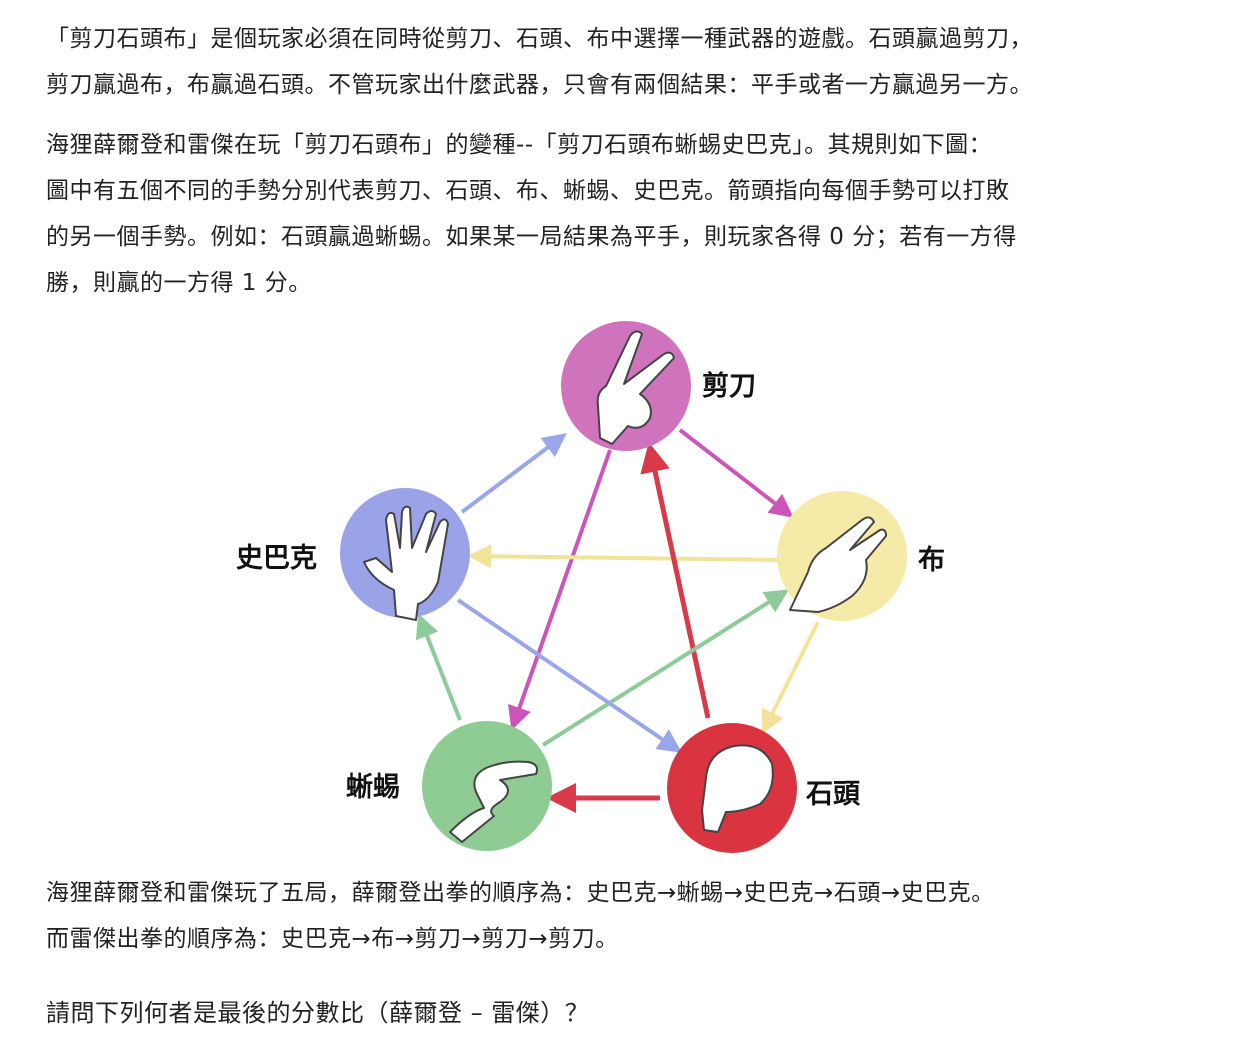 This screenshot has height=1046, width=1234. Describe the element at coordinates (616, 1013) in the screenshot. I see `question-paragraph: 請問下列何者是最後的分數比（薛爾登 – 雷傑）？` at that location.